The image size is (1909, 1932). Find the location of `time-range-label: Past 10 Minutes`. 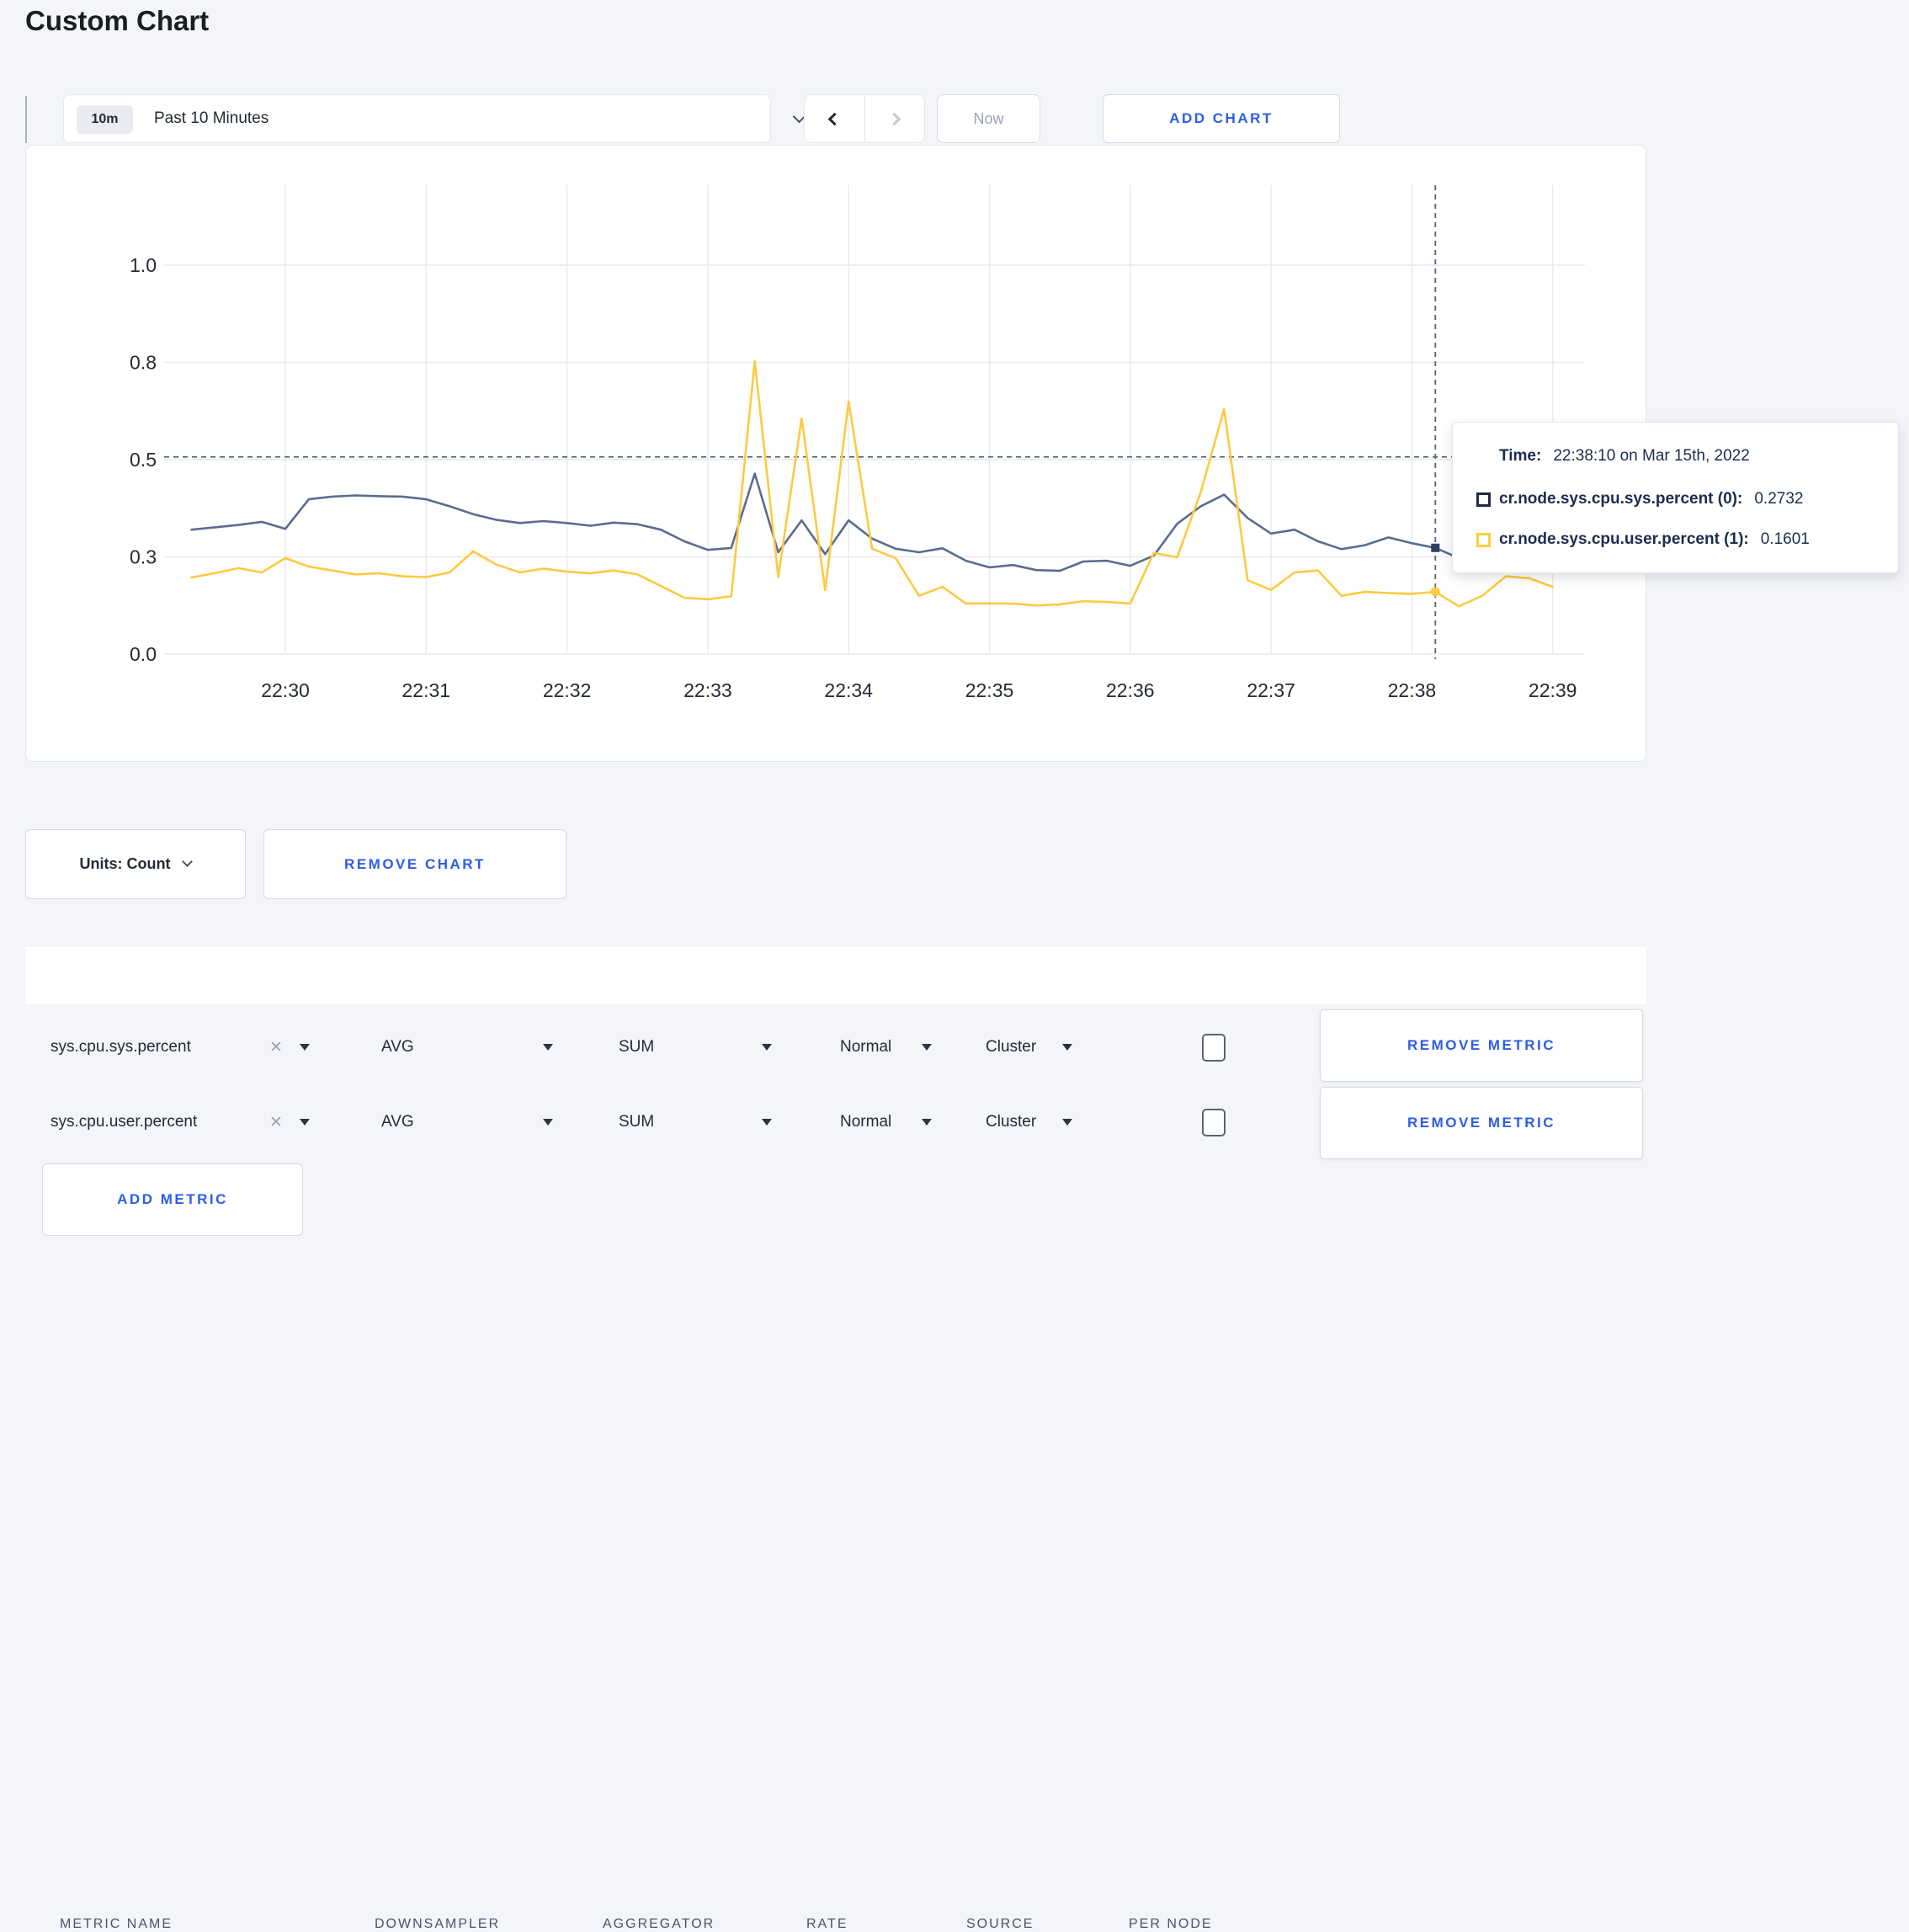

time-range-label: Past 10 Minutes is located at coordinates (211, 118).